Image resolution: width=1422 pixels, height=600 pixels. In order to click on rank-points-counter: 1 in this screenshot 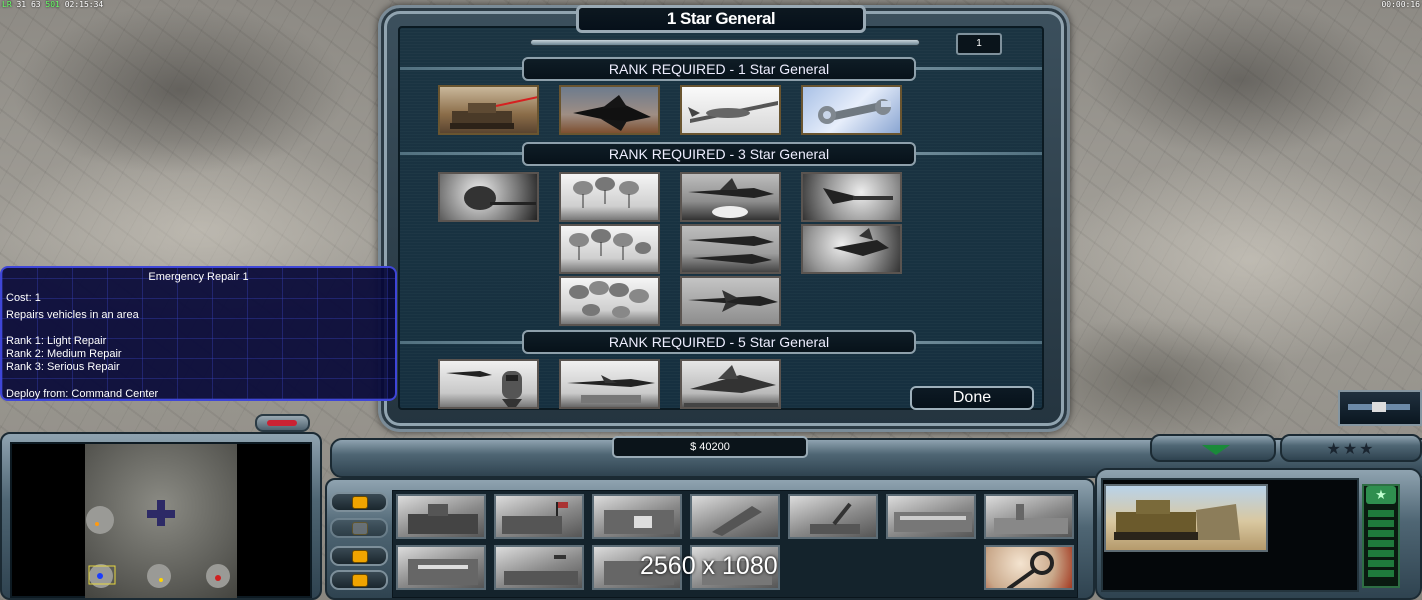, I will do `click(979, 44)`.